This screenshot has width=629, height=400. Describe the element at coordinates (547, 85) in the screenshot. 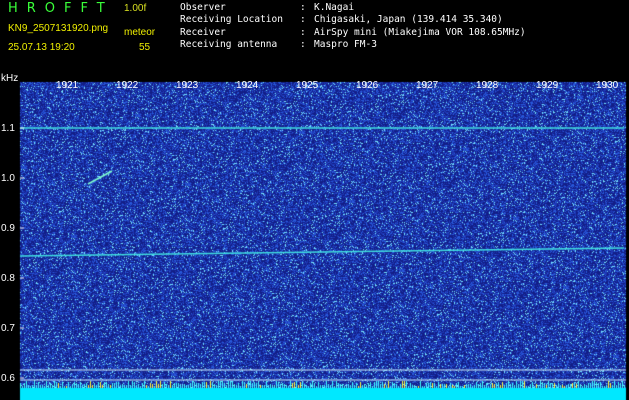

I see `x-tick-label: 1929` at that location.